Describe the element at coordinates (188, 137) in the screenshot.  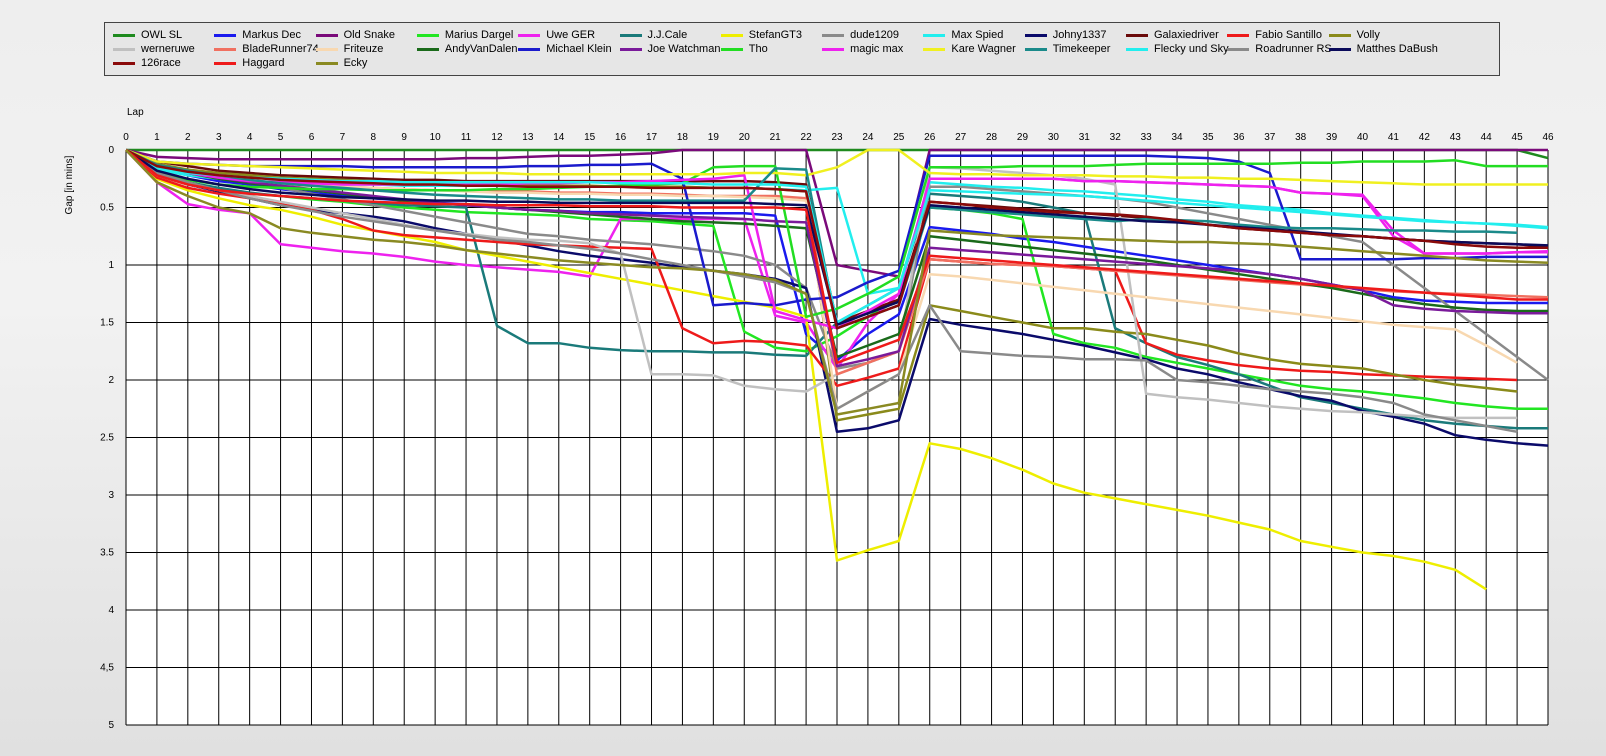
I see `x-tick-label: 2` at that location.